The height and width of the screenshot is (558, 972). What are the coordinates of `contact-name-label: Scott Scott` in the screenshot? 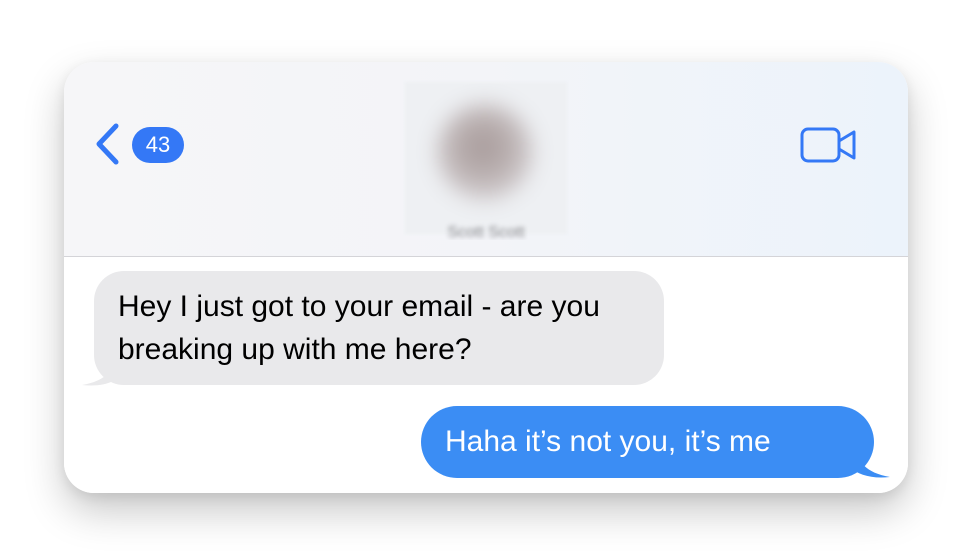 It's located at (486, 232).